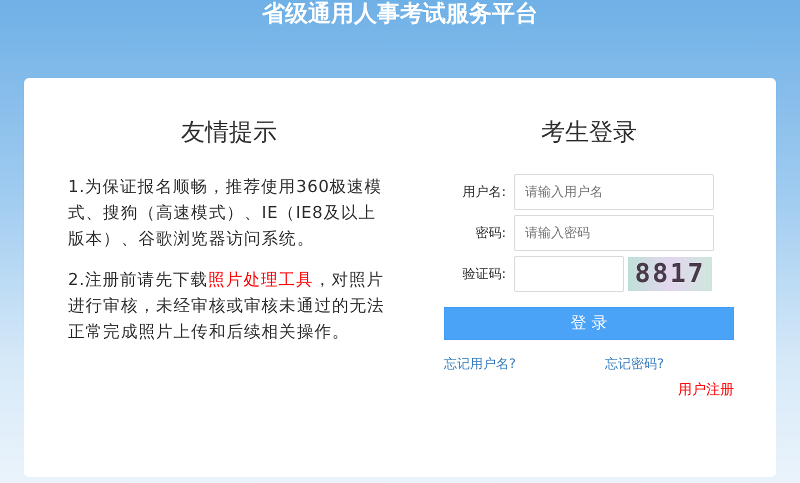 This screenshot has height=483, width=800. Describe the element at coordinates (706, 390) in the screenshot. I see `register-link: 用户注册` at that location.